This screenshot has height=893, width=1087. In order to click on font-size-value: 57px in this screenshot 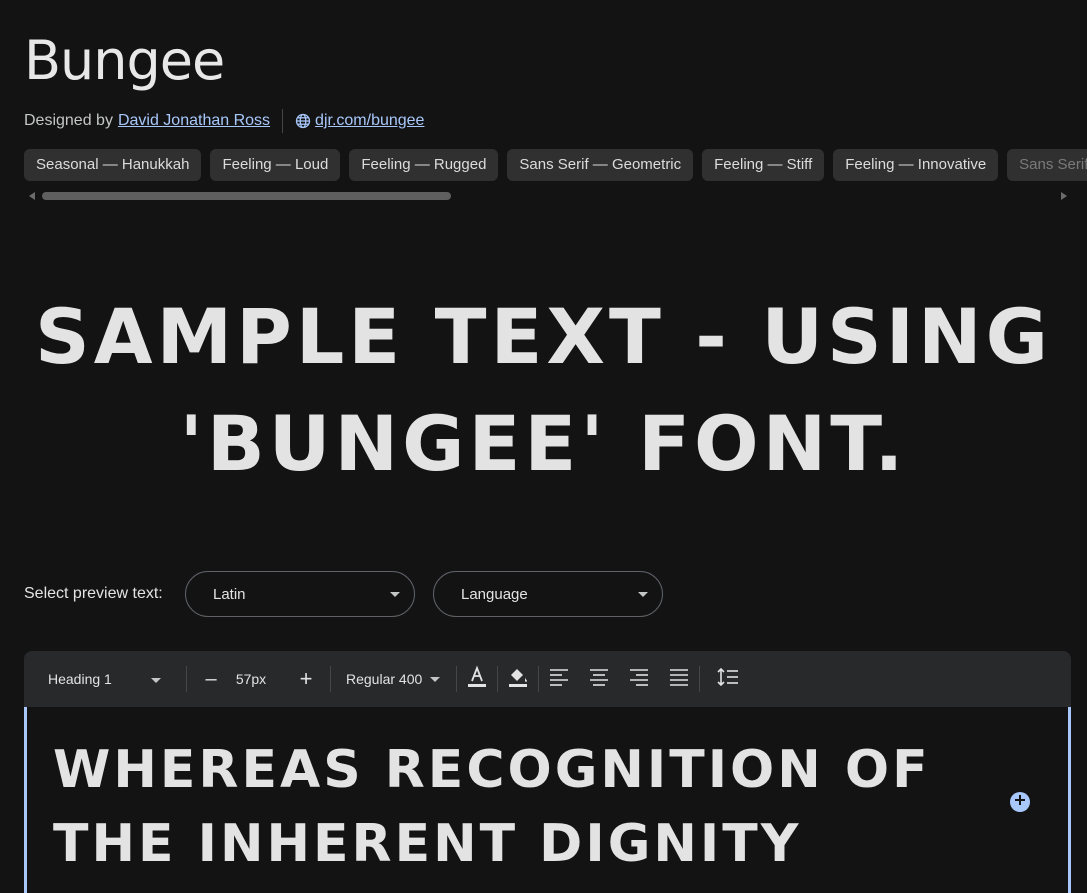, I will do `click(251, 679)`.